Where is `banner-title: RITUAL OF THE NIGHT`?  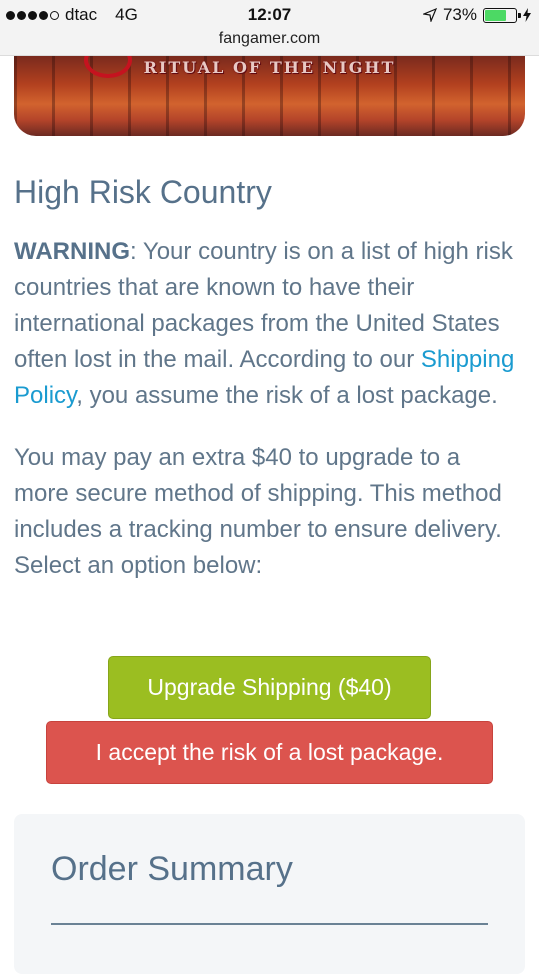
banner-title: RITUAL OF THE NIGHT is located at coordinates (269, 67).